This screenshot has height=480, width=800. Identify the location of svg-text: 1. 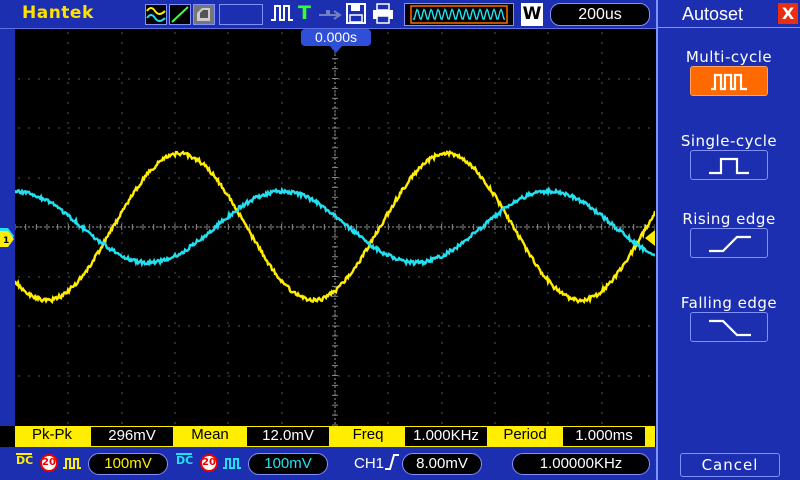
(6, 241).